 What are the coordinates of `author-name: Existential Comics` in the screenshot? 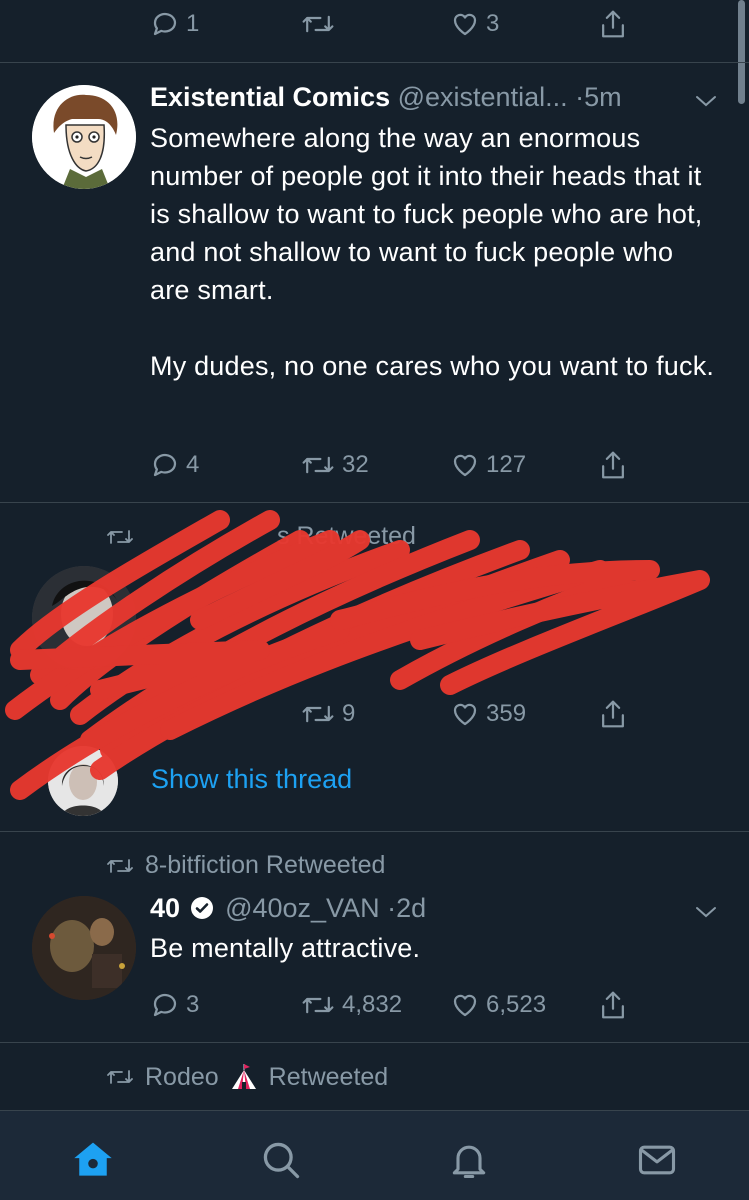 It's located at (270, 97).